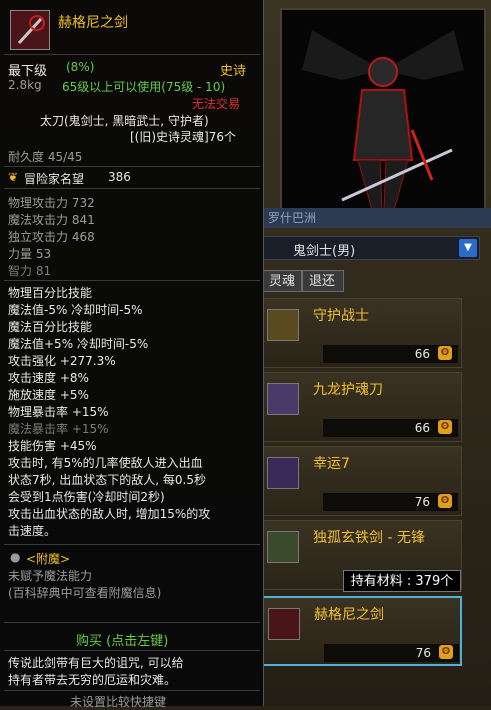  I want to click on stat-line: 力量 53, so click(30, 254).